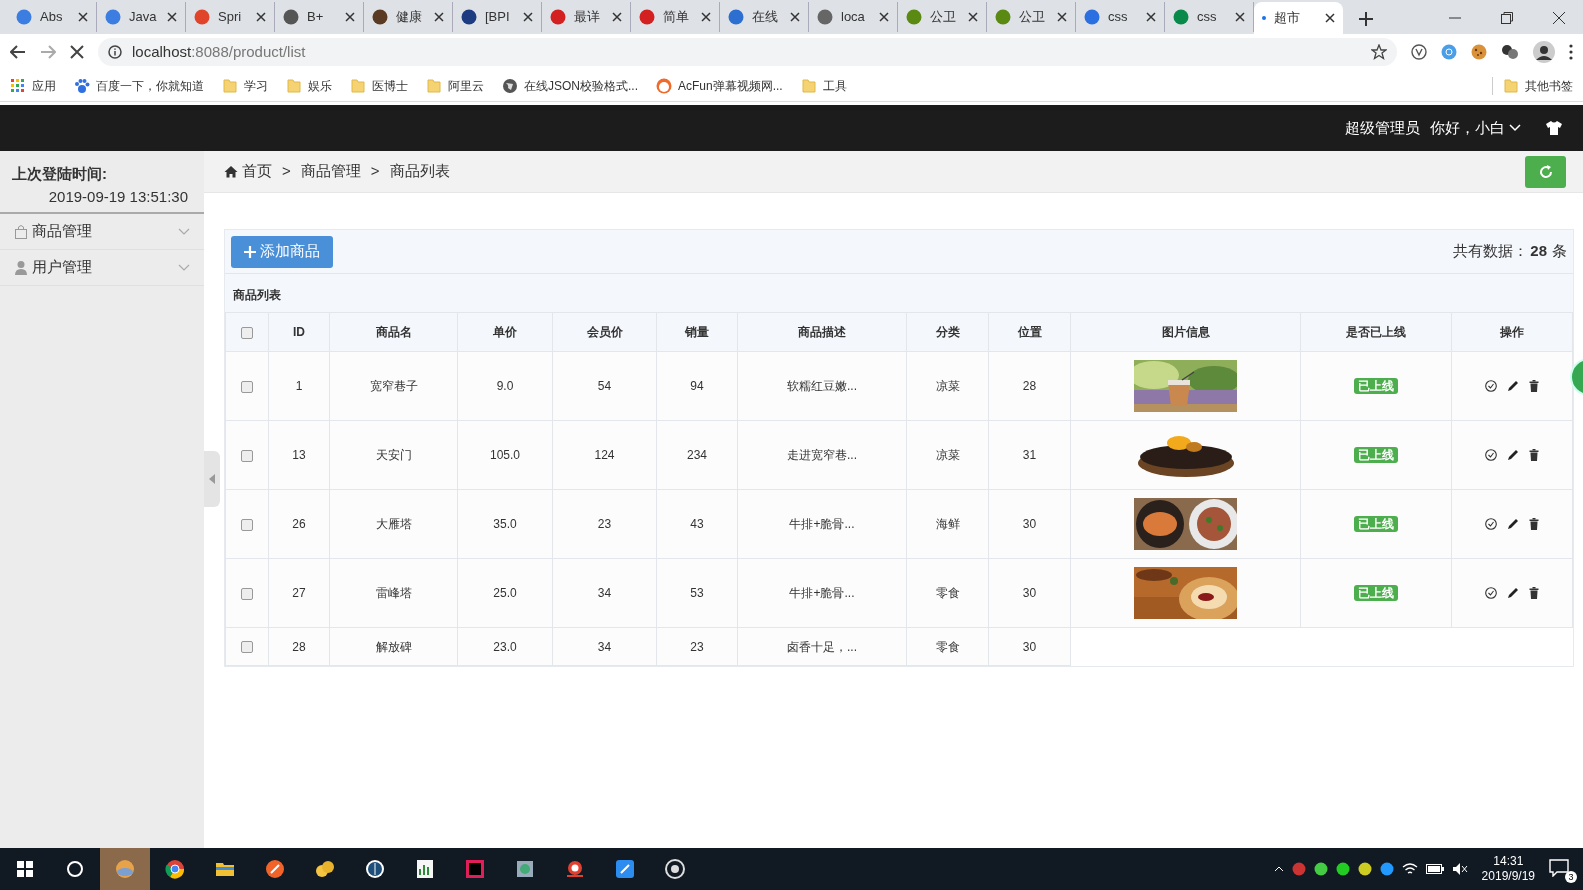 Image resolution: width=1583 pixels, height=890 pixels. I want to click on windows-icon, so click(25, 869).